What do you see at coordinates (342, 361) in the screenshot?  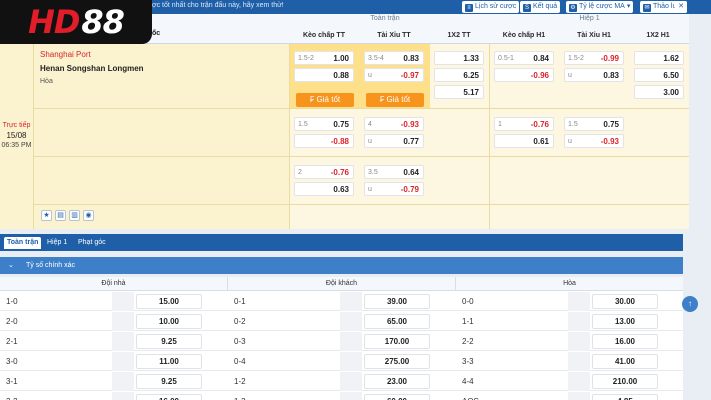 I see `table-row: 0-4 275.00` at bounding box center [342, 361].